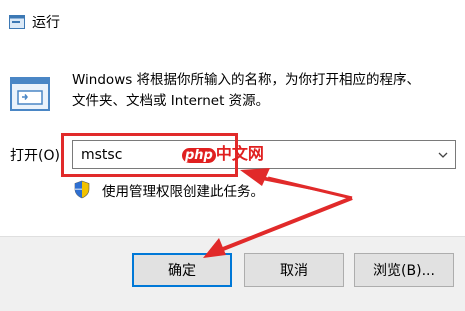  I want to click on uac-shield-icon, so click(82, 189).